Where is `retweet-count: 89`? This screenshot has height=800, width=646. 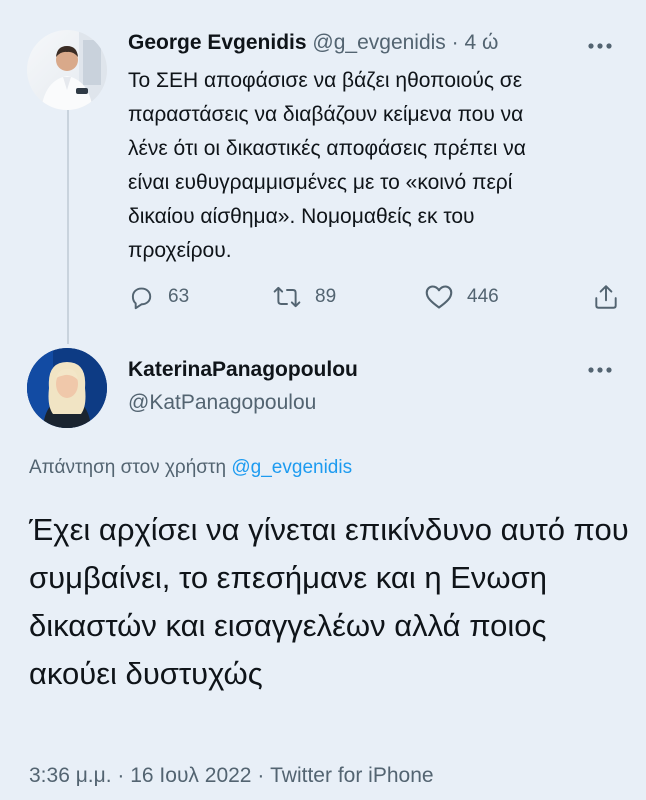 retweet-count: 89 is located at coordinates (326, 296).